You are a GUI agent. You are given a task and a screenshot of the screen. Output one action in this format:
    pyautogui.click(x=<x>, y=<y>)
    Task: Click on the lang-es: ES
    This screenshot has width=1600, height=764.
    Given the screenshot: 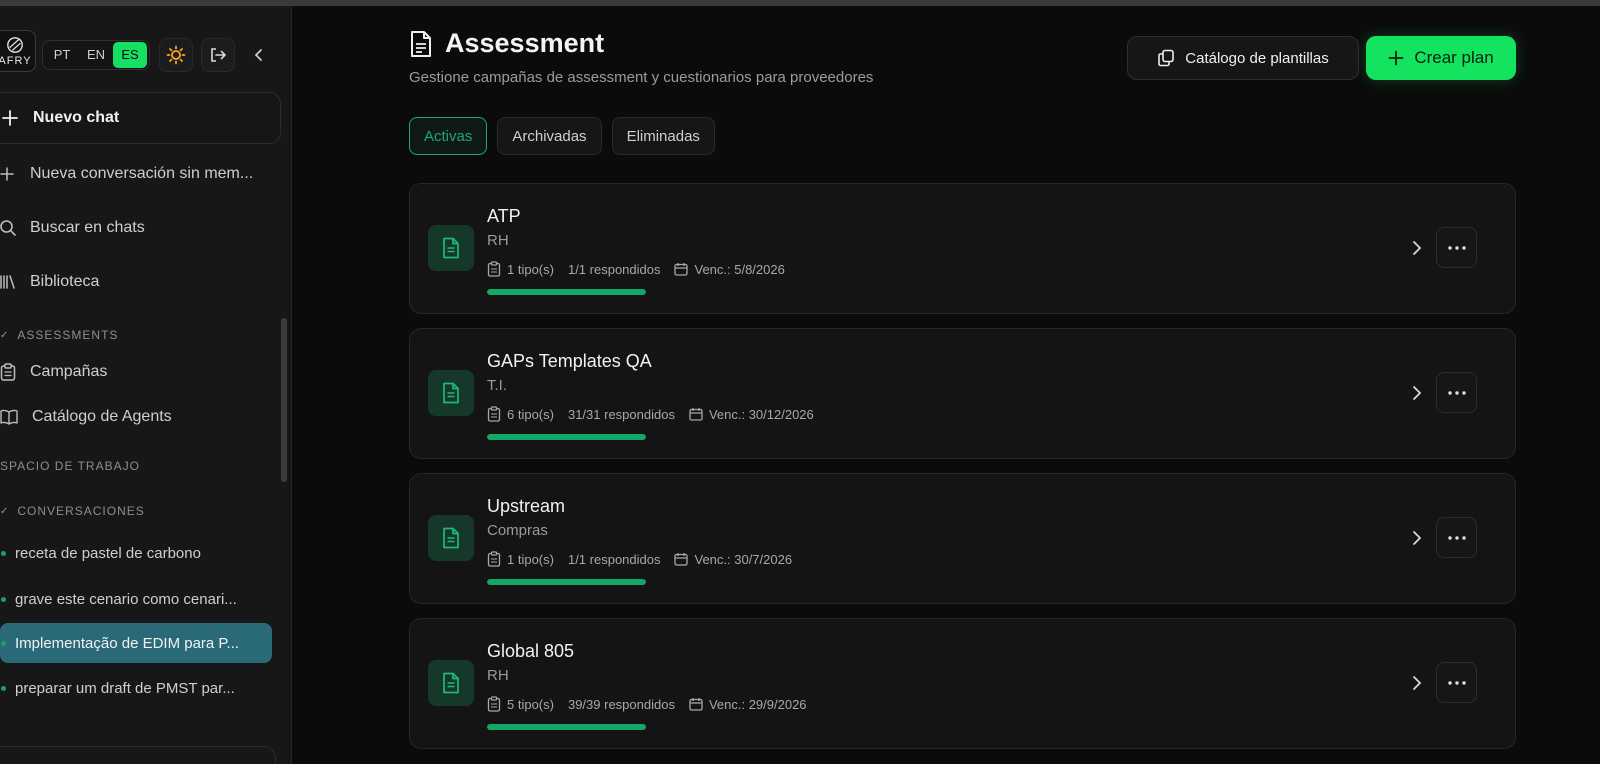 What is the action you would take?
    pyautogui.click(x=130, y=55)
    